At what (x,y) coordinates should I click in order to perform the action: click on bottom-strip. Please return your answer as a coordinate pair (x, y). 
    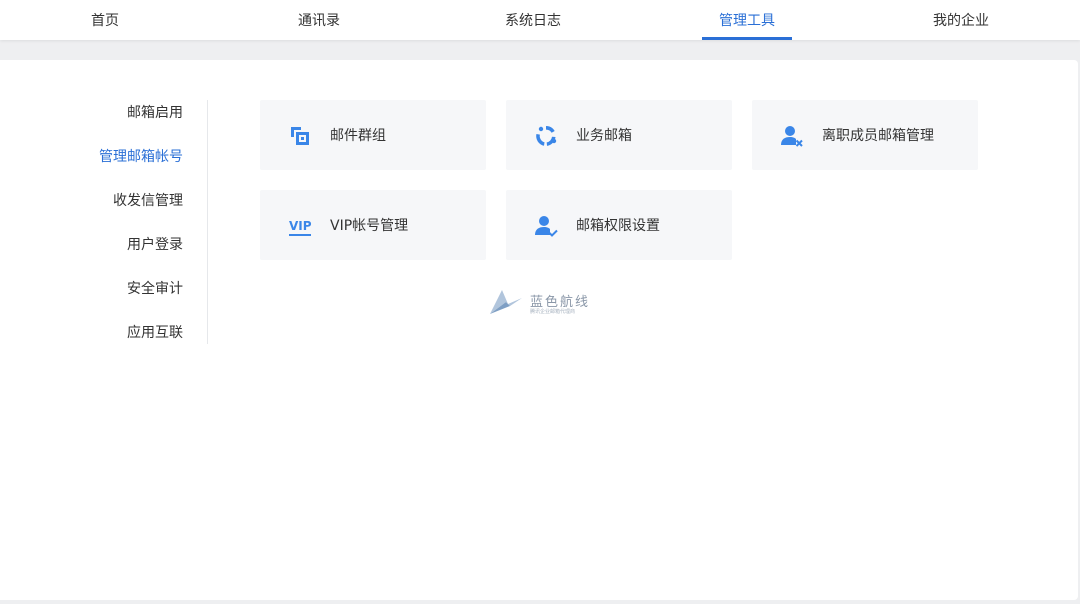
    Looking at the image, I should click on (540, 602).